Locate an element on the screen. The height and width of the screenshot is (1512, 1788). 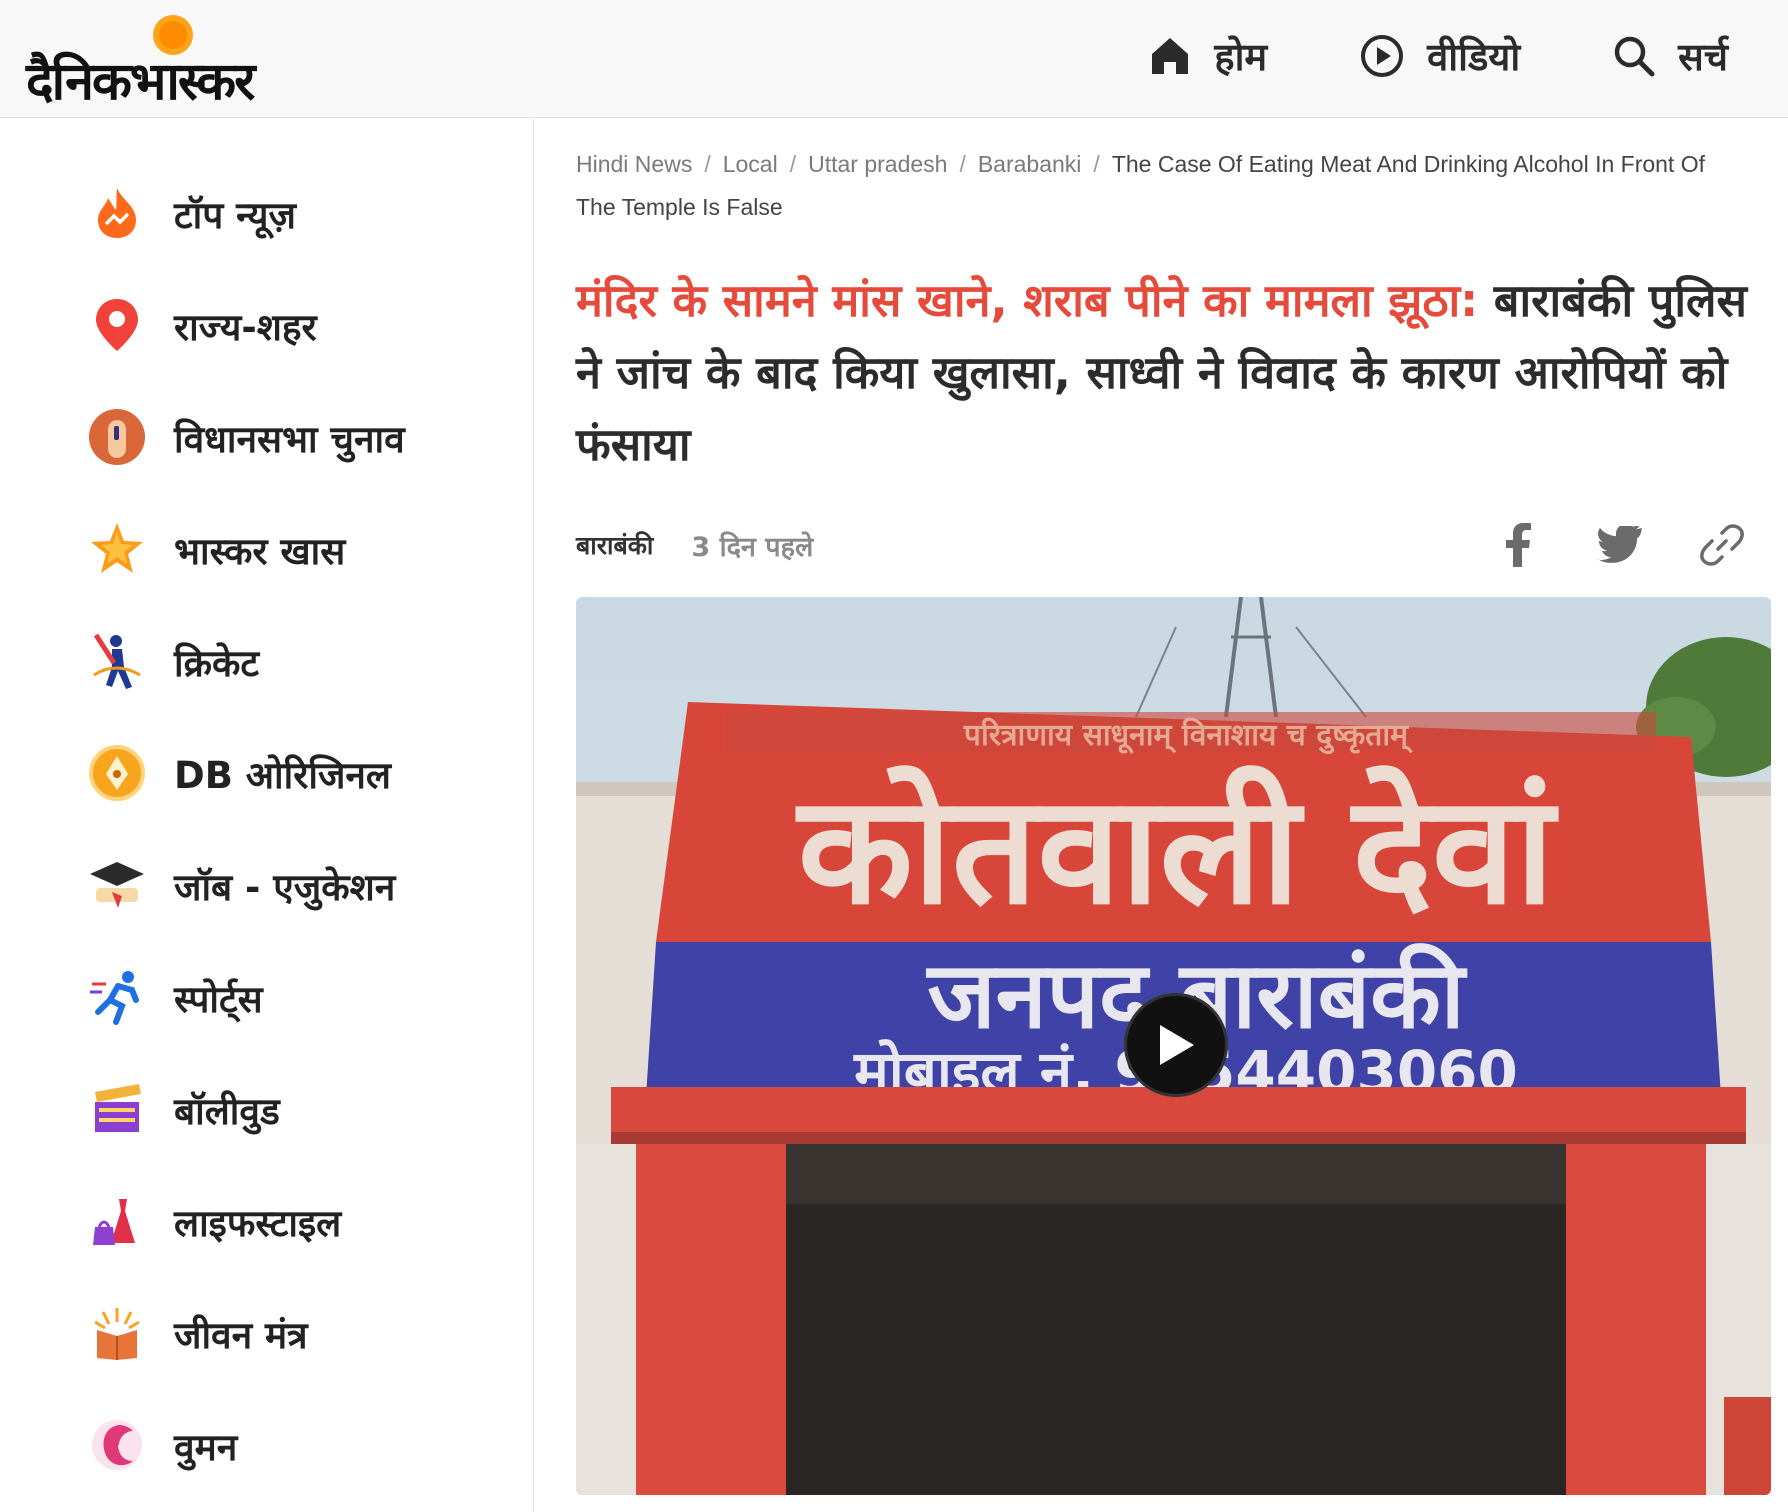
svg-text:परित्राणाय साधूनाम् विनाशाय च: परित्राणाय साधूनाम् विनाशाय च दुष्कृताम् is located at coordinates (1188, 736).